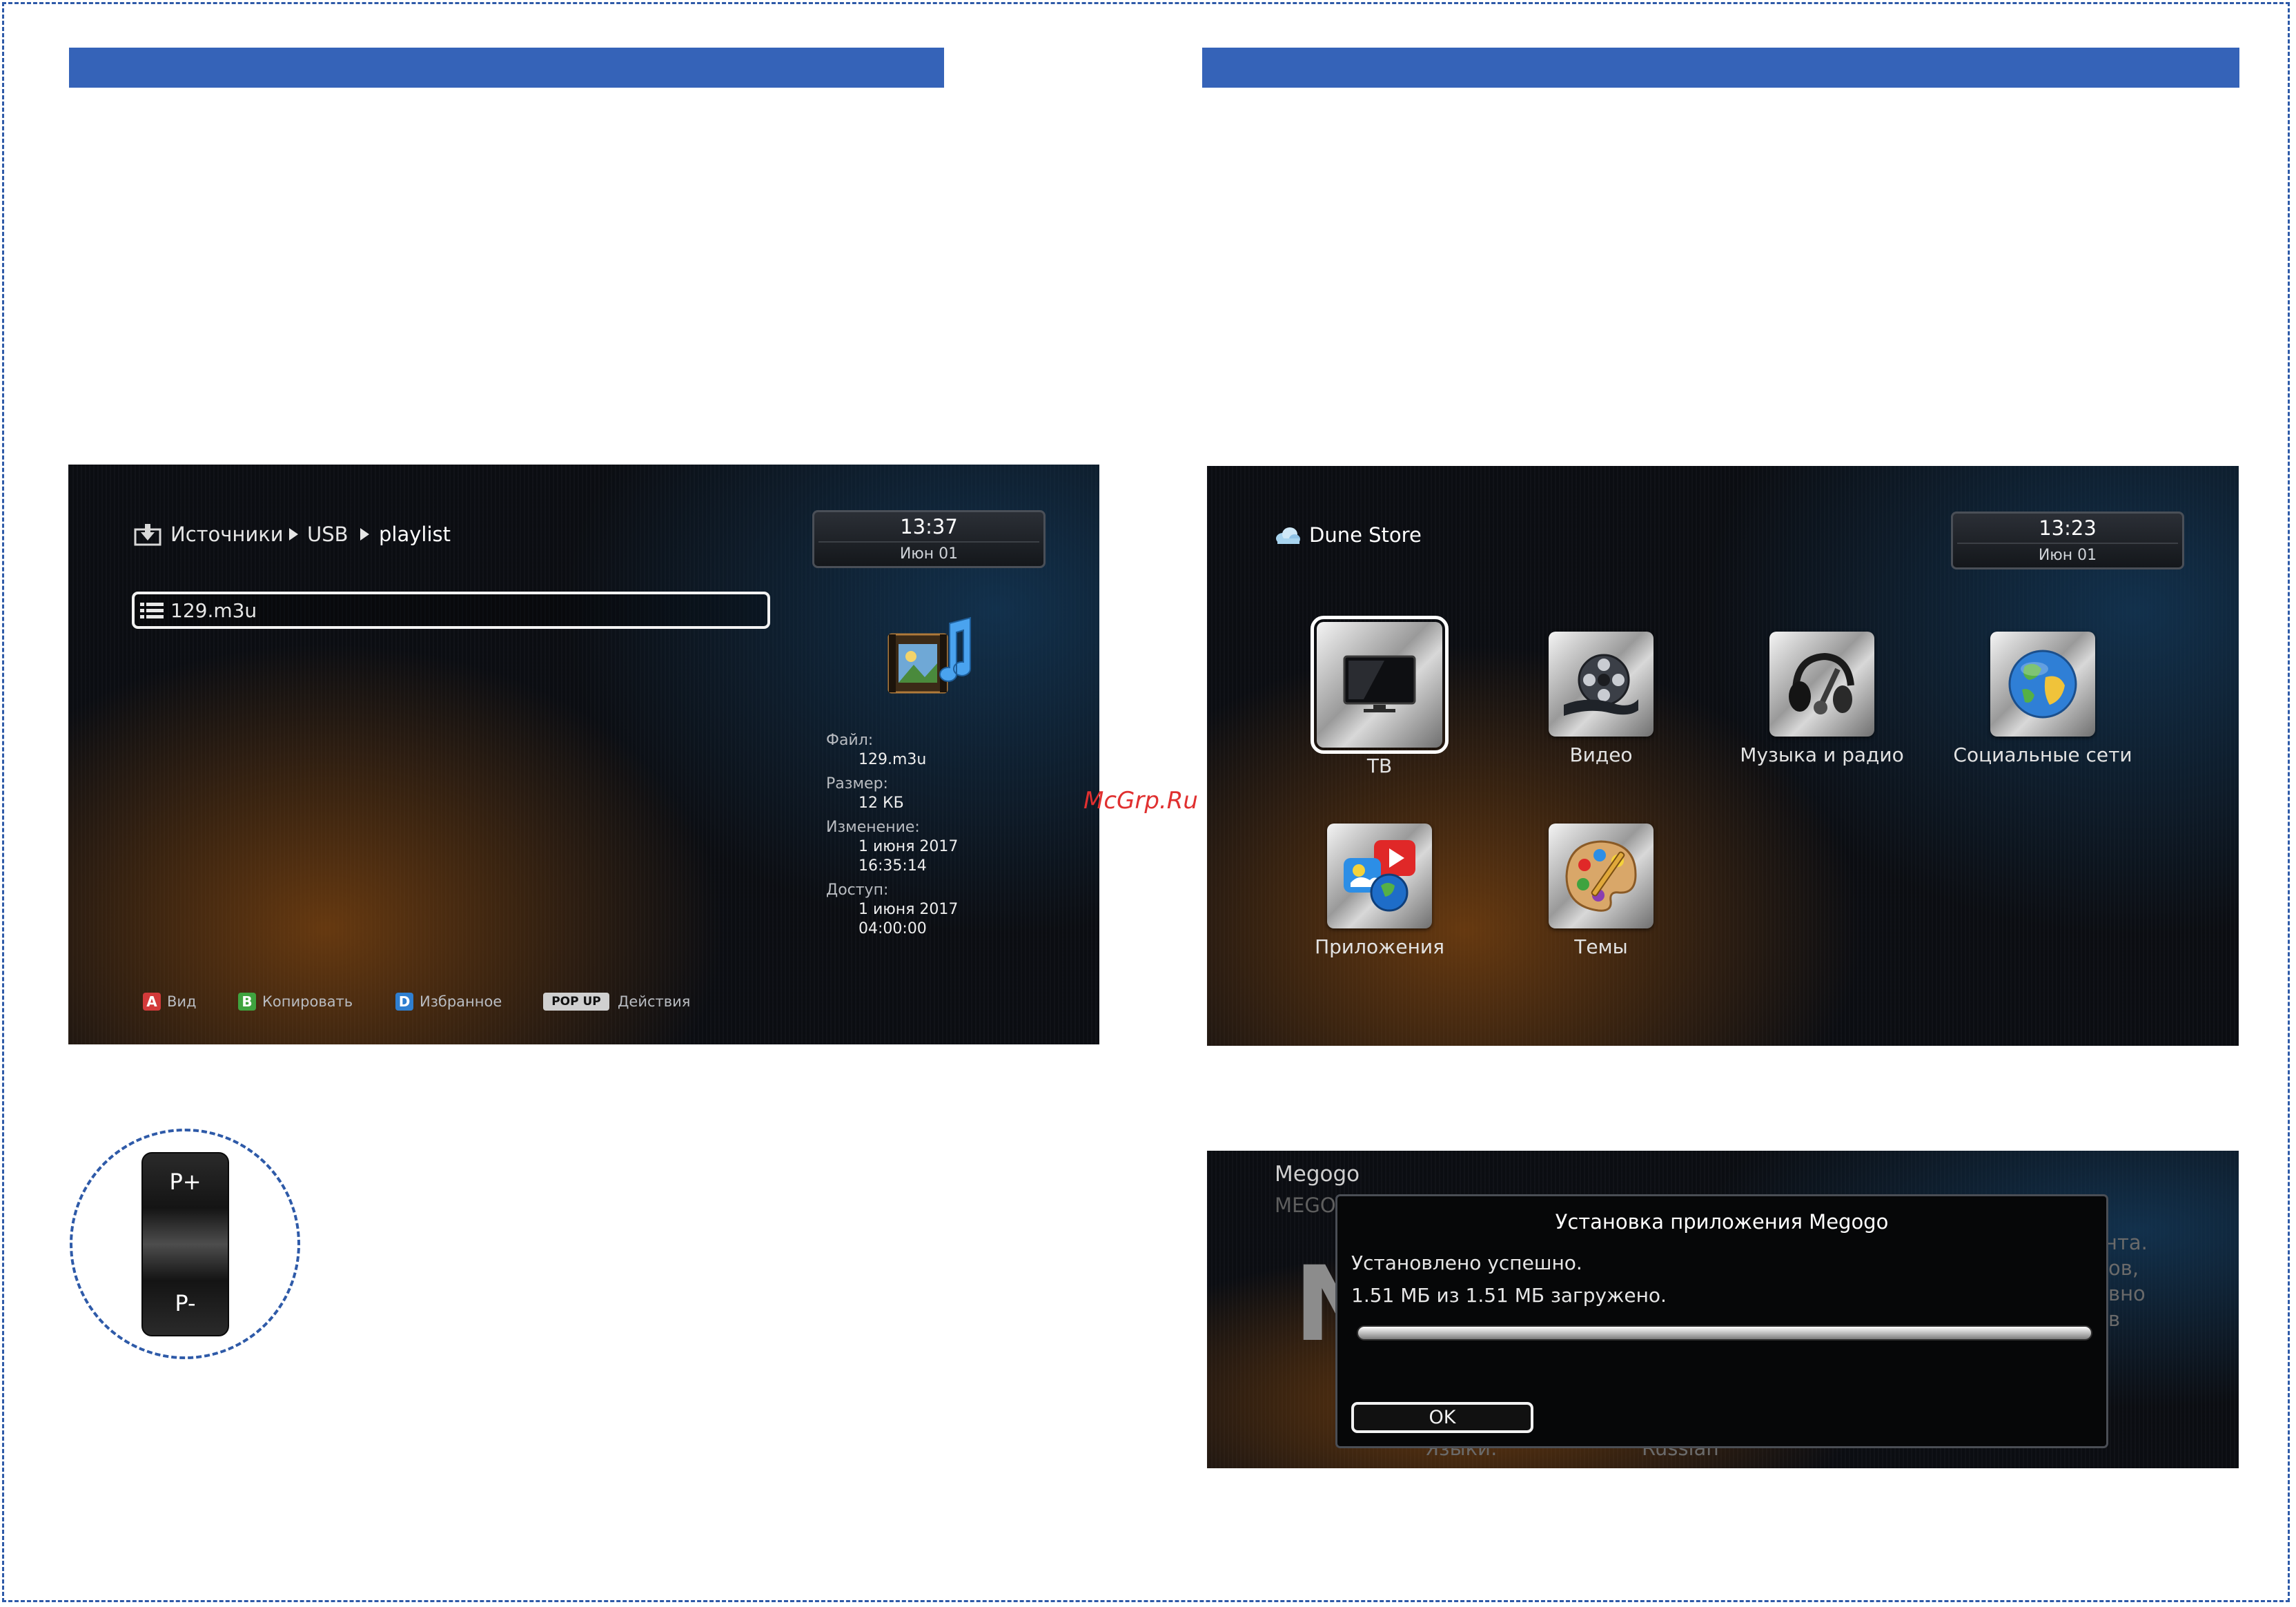 The image size is (2296, 1607). Describe the element at coordinates (892, 759) in the screenshot. I see `info-file-value: 129.m3u` at that location.